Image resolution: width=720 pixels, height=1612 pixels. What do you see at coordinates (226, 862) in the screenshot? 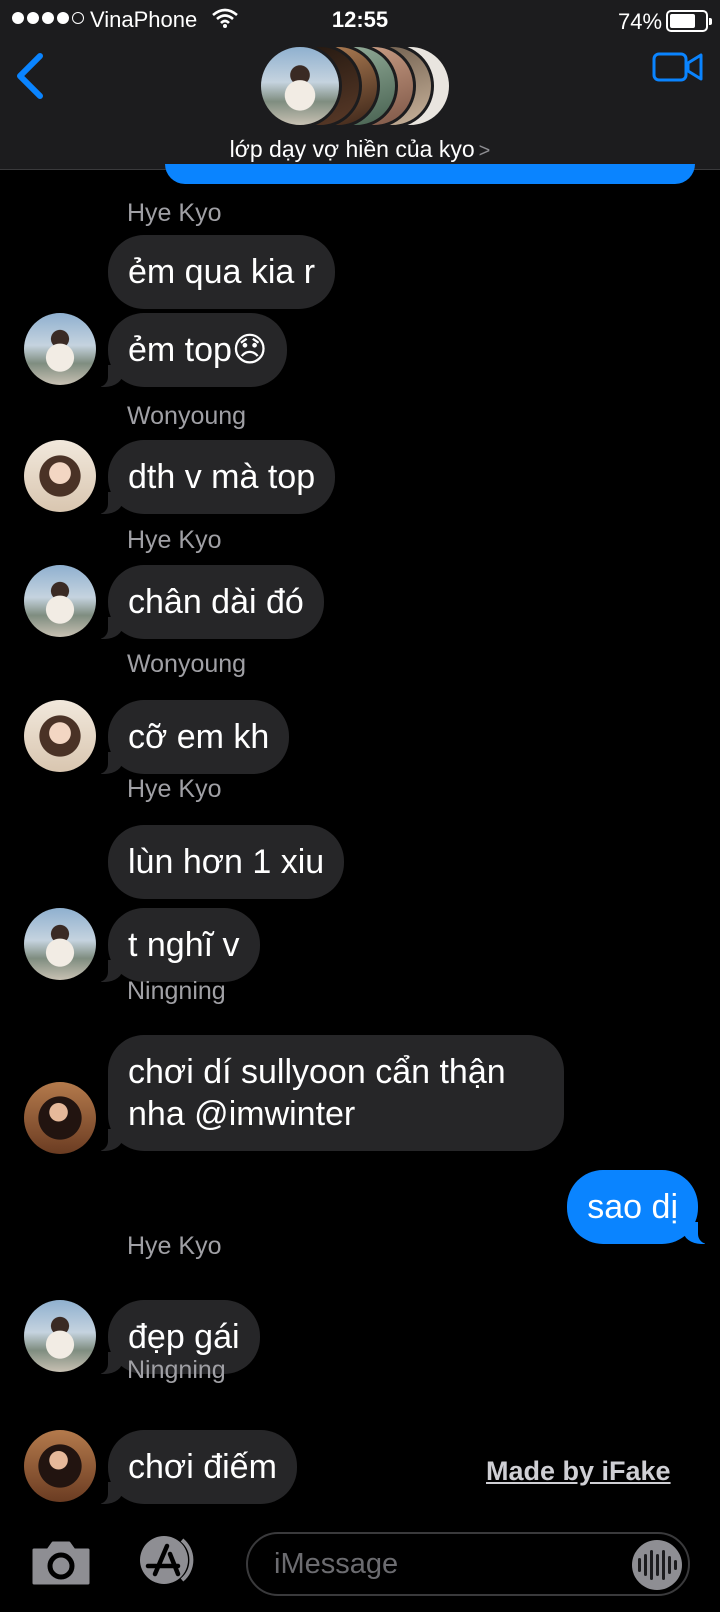
I see `incoming-message: lùn hơn 1 xiu` at bounding box center [226, 862].